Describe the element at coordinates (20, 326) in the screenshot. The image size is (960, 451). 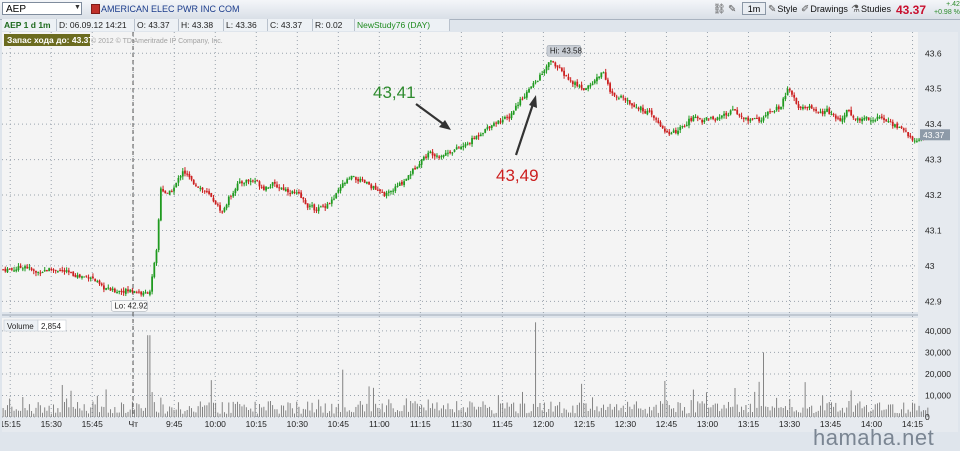
I see `volume-label: Volume` at that location.